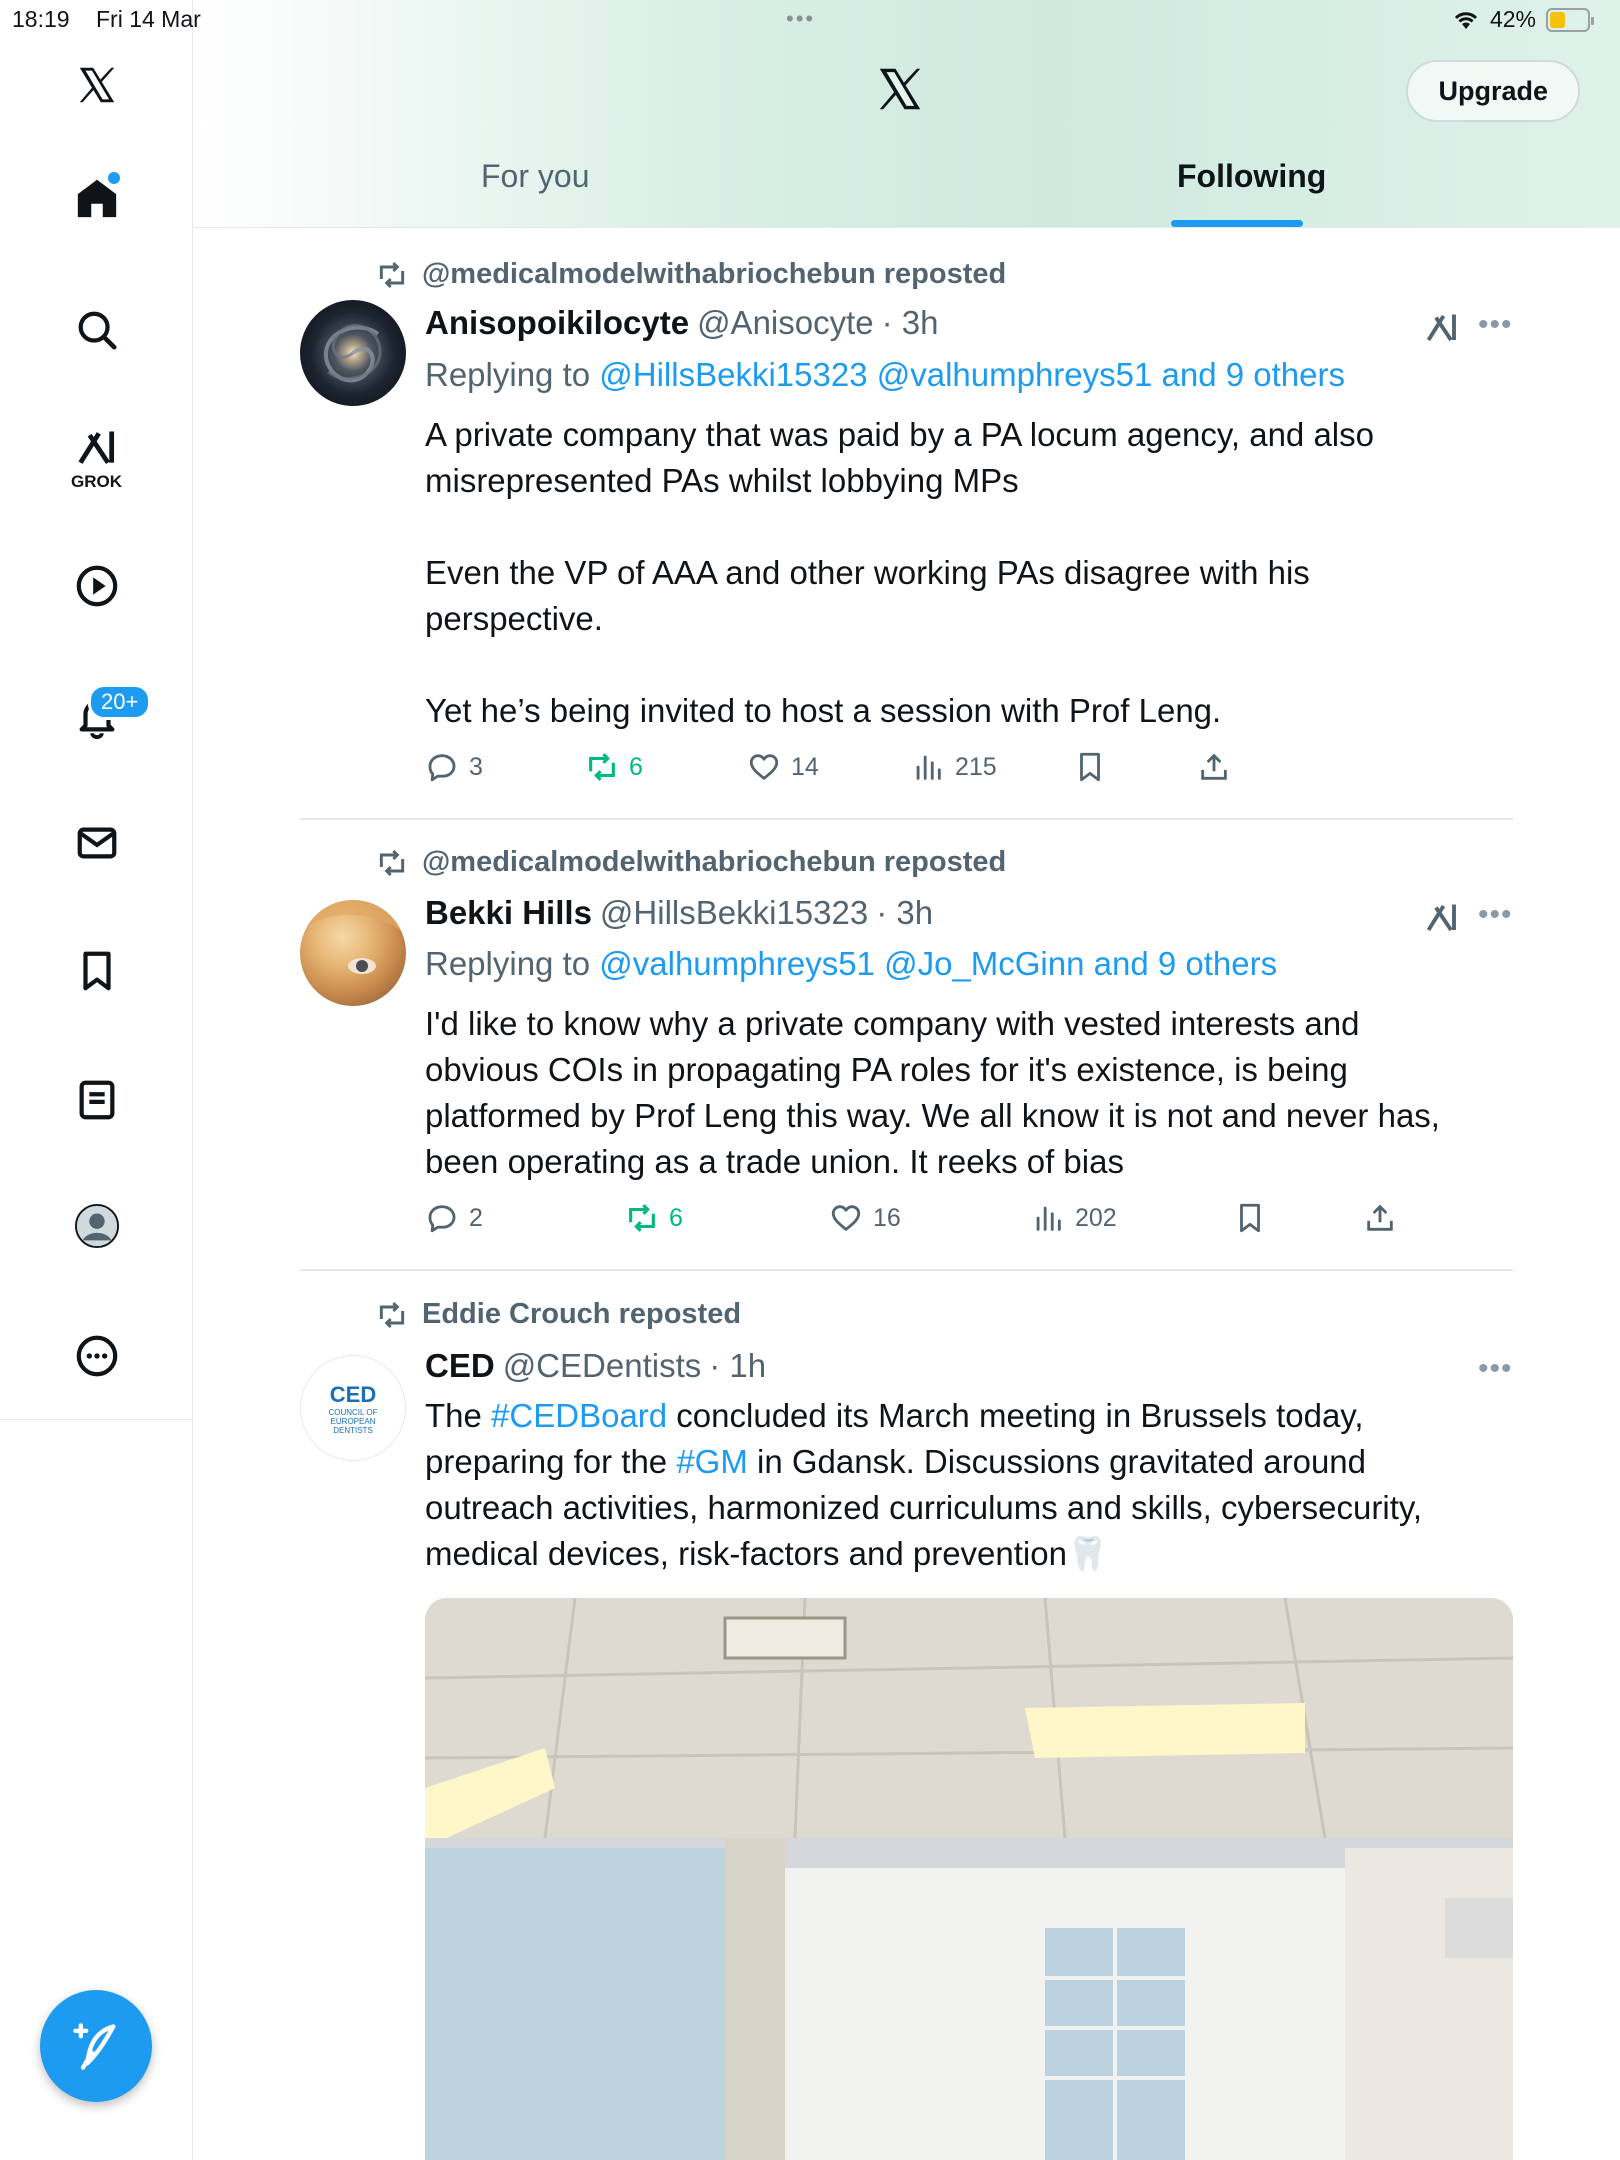 Image resolution: width=1620 pixels, height=2160 pixels. Describe the element at coordinates (96, 1419) in the screenshot. I see `rail-divider` at that location.